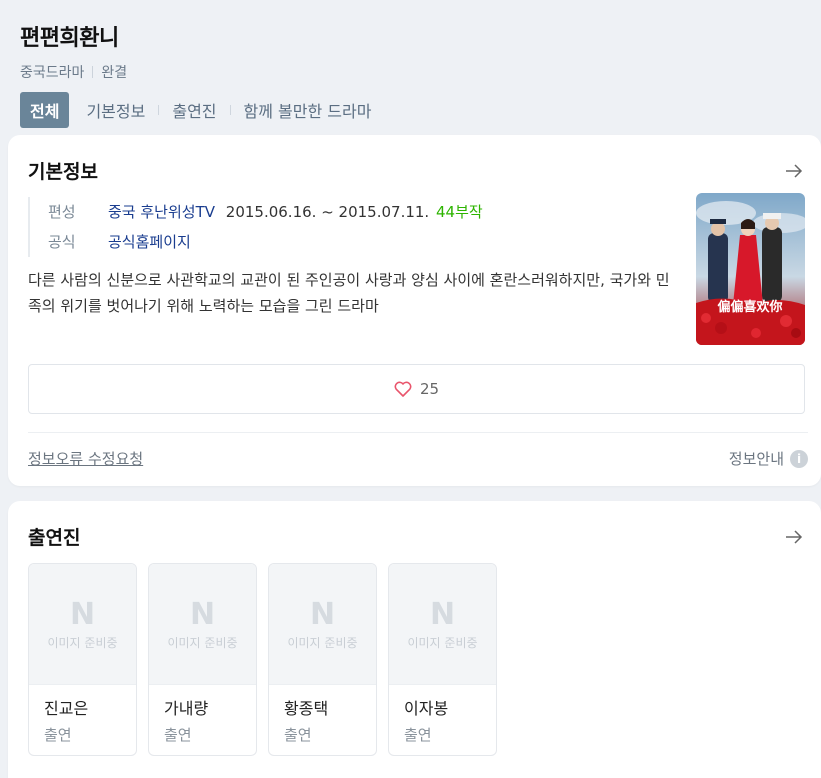  I want to click on heart-icon, so click(403, 389).